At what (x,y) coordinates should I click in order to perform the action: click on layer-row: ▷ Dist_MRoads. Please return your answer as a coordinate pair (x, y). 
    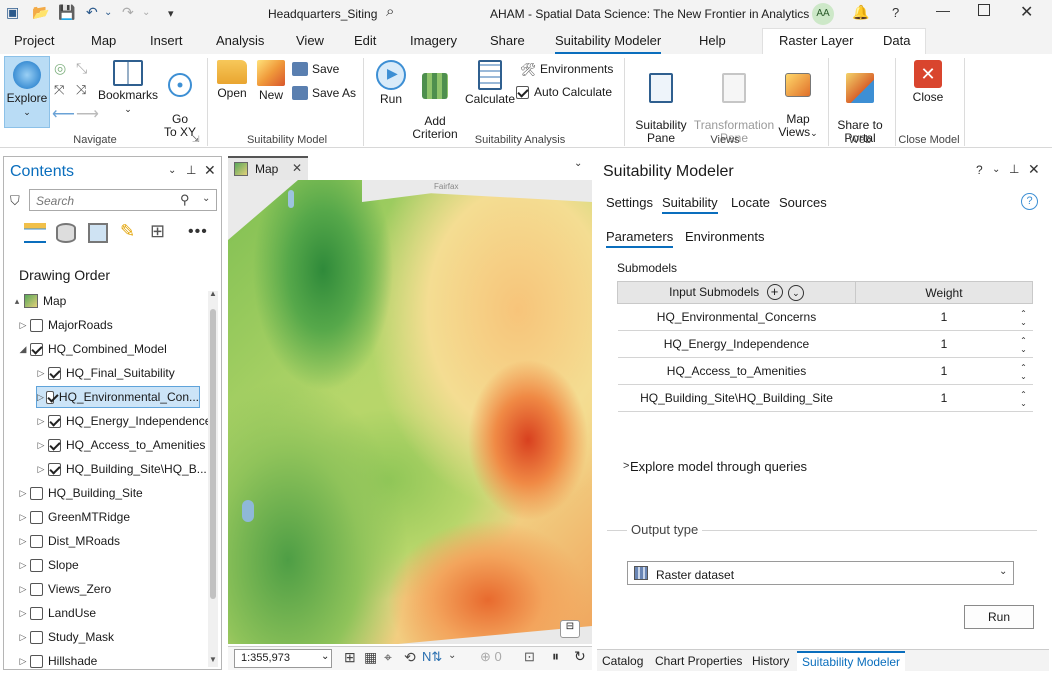
    Looking at the image, I should click on (62, 541).